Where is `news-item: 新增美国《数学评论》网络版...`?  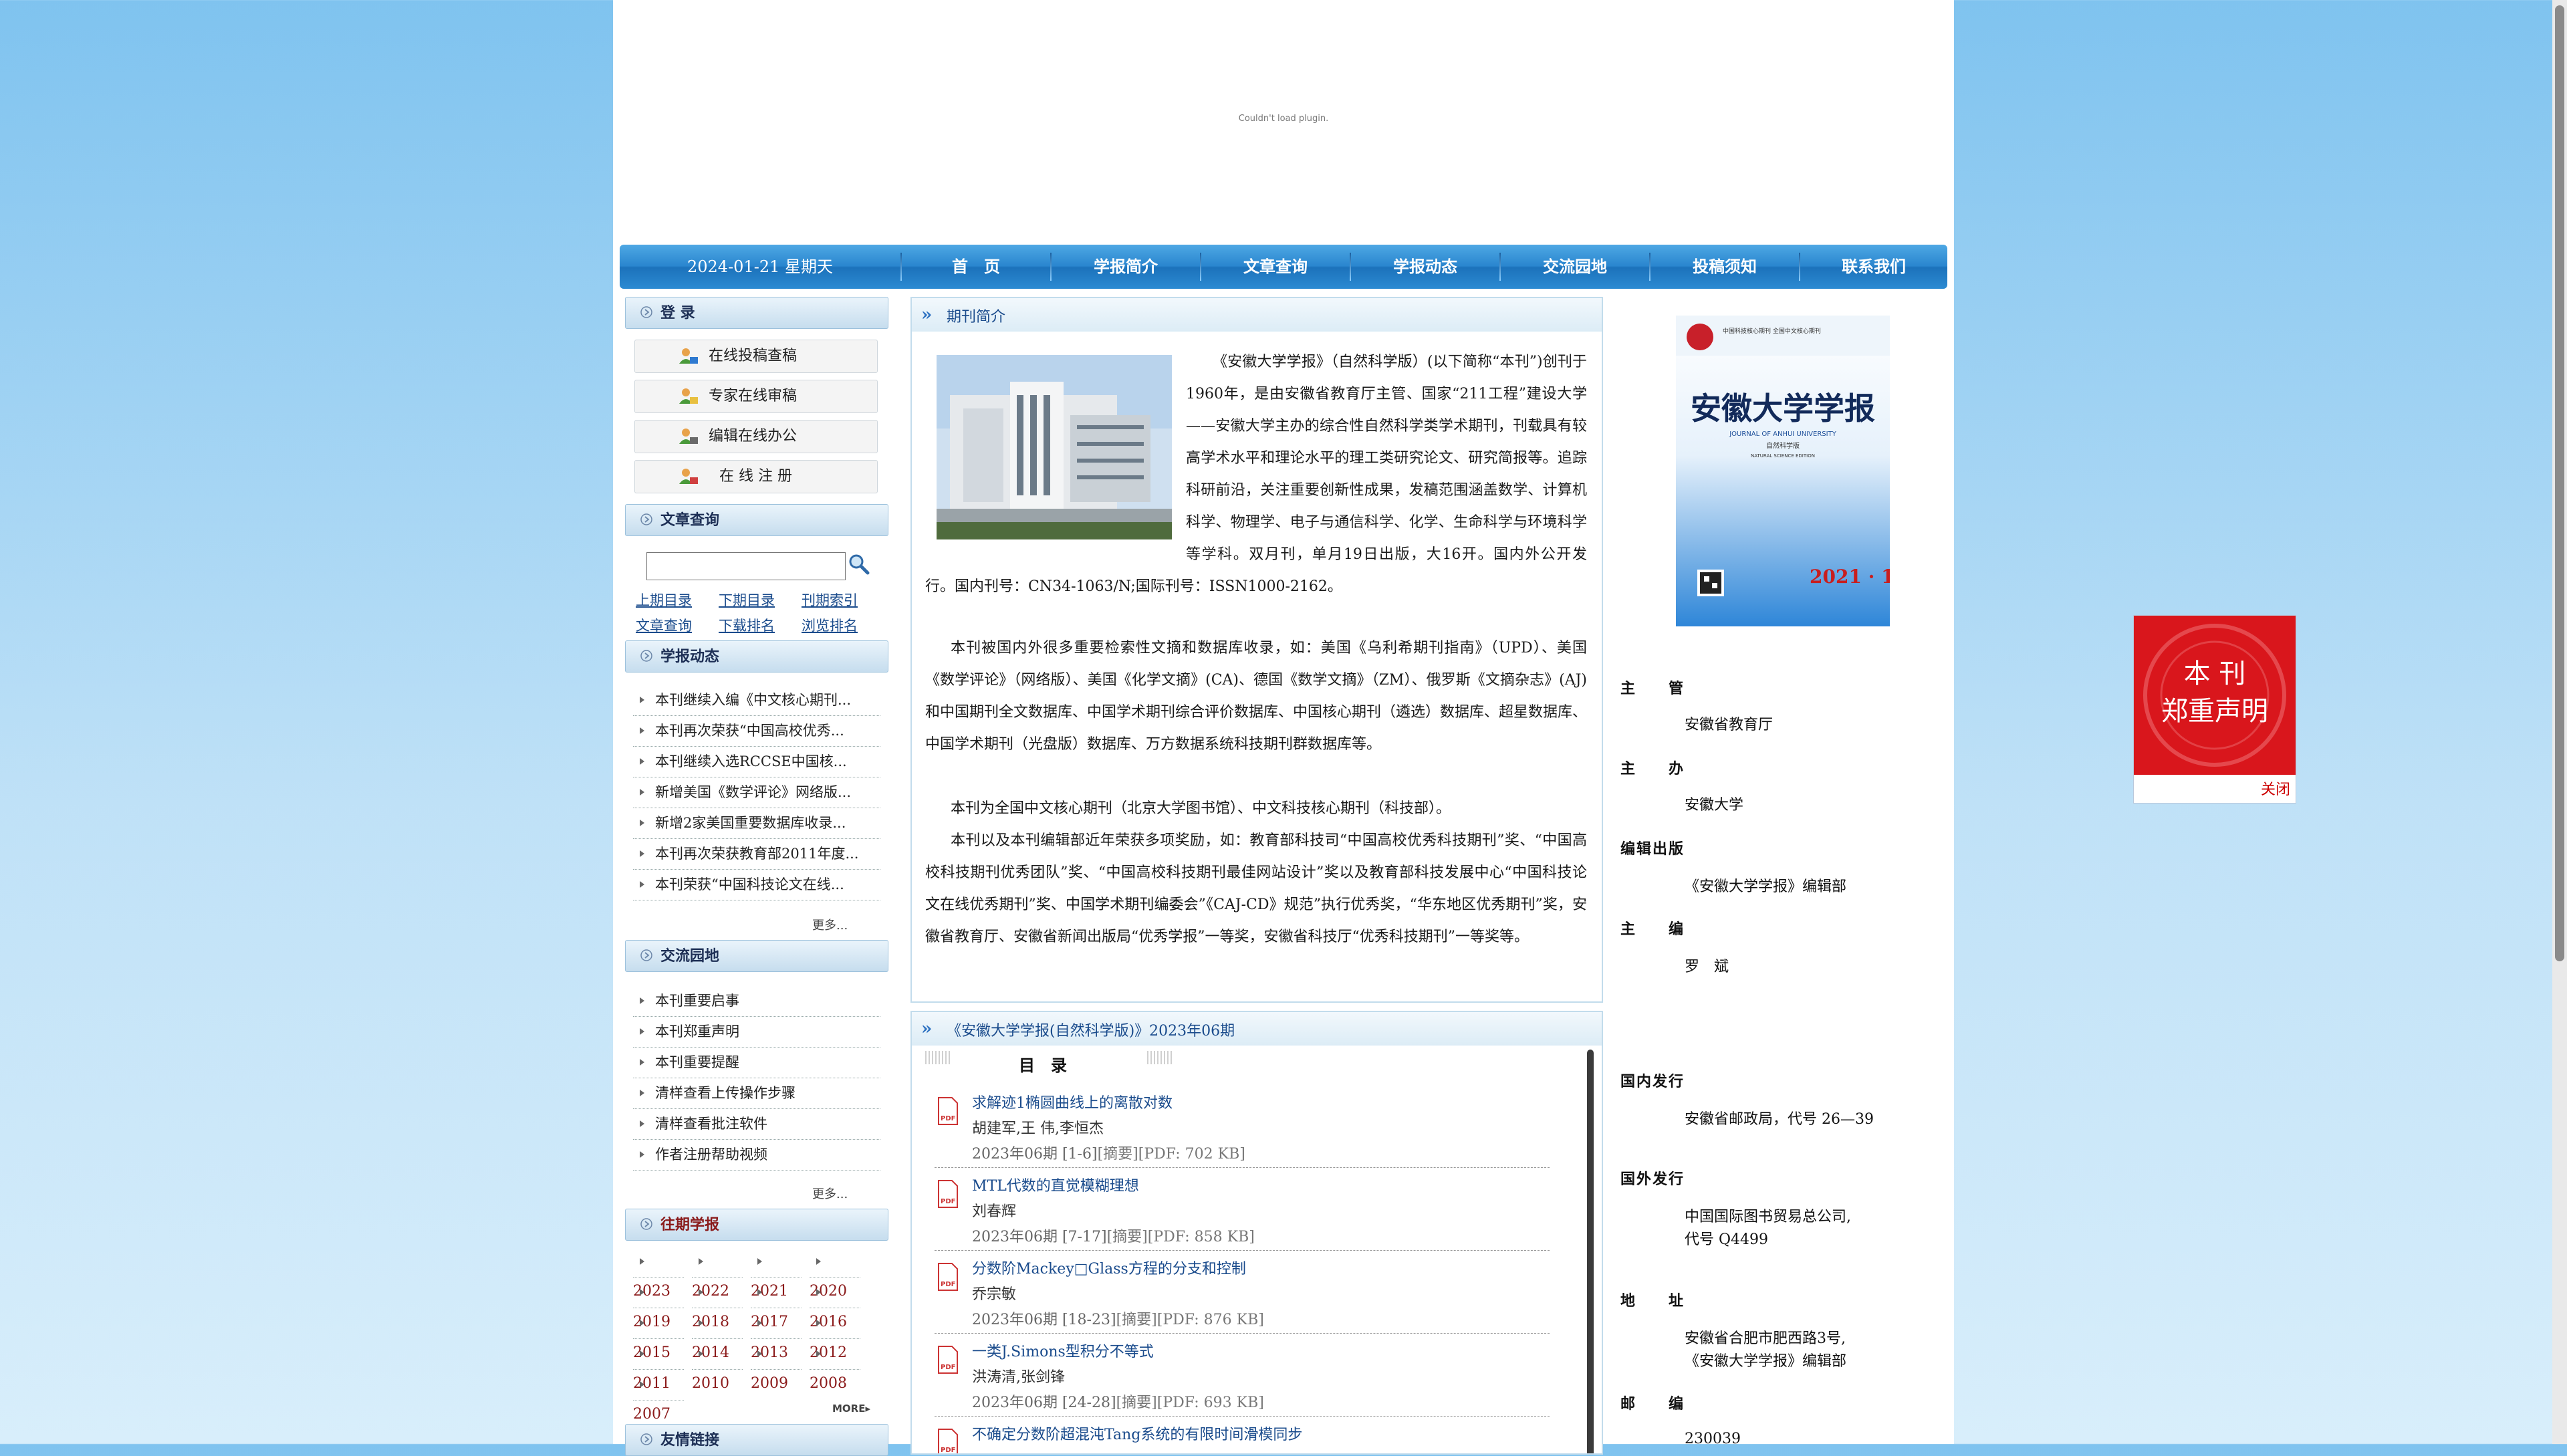
news-item: 新增美国《数学评论》网络版... is located at coordinates (756, 792).